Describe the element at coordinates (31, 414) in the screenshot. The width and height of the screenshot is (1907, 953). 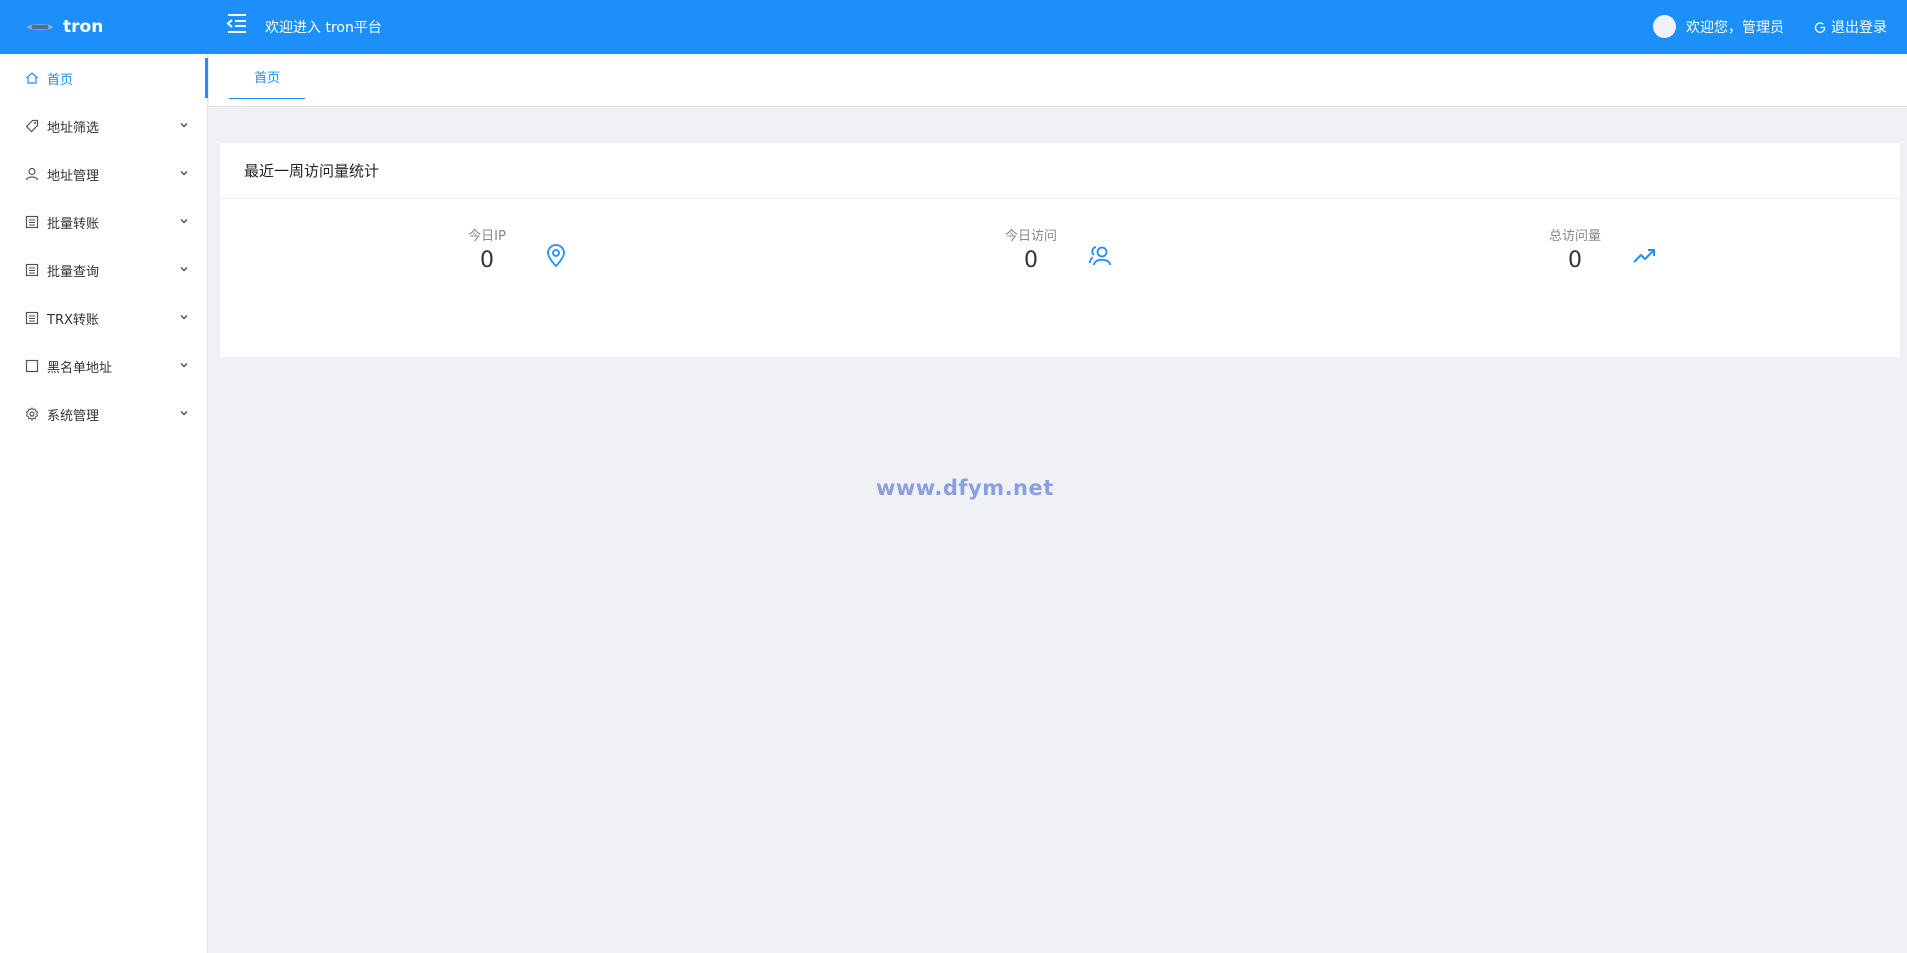
I see `gear-icon` at that location.